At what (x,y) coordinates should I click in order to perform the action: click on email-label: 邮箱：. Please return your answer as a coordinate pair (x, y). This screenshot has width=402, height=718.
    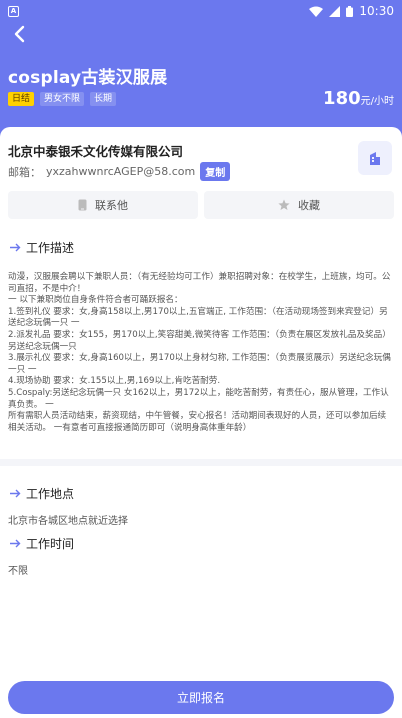
    Looking at the image, I should click on (24, 172).